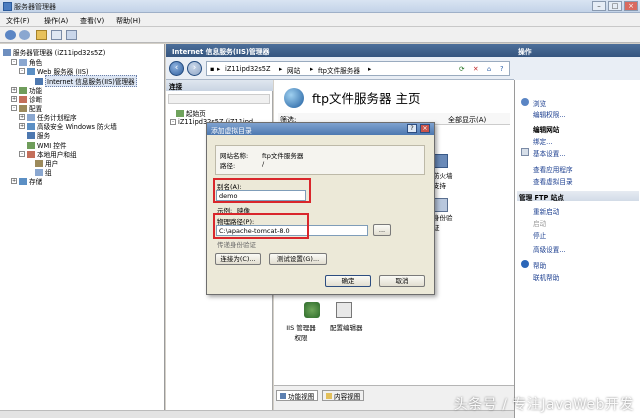  I want to click on toolbar, so click(320, 35).